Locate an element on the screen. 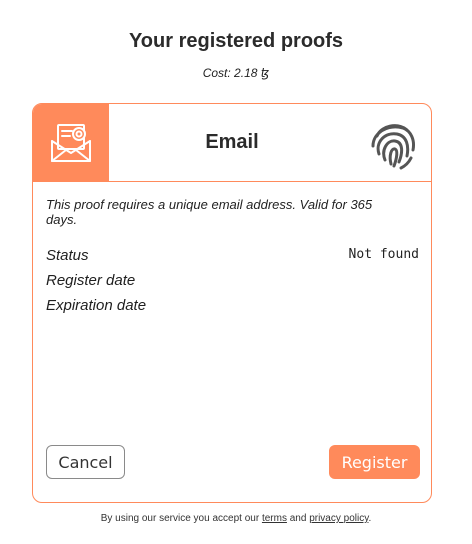 This screenshot has width=472, height=544. privacy-policy-link: privacy policy is located at coordinates (338, 518).